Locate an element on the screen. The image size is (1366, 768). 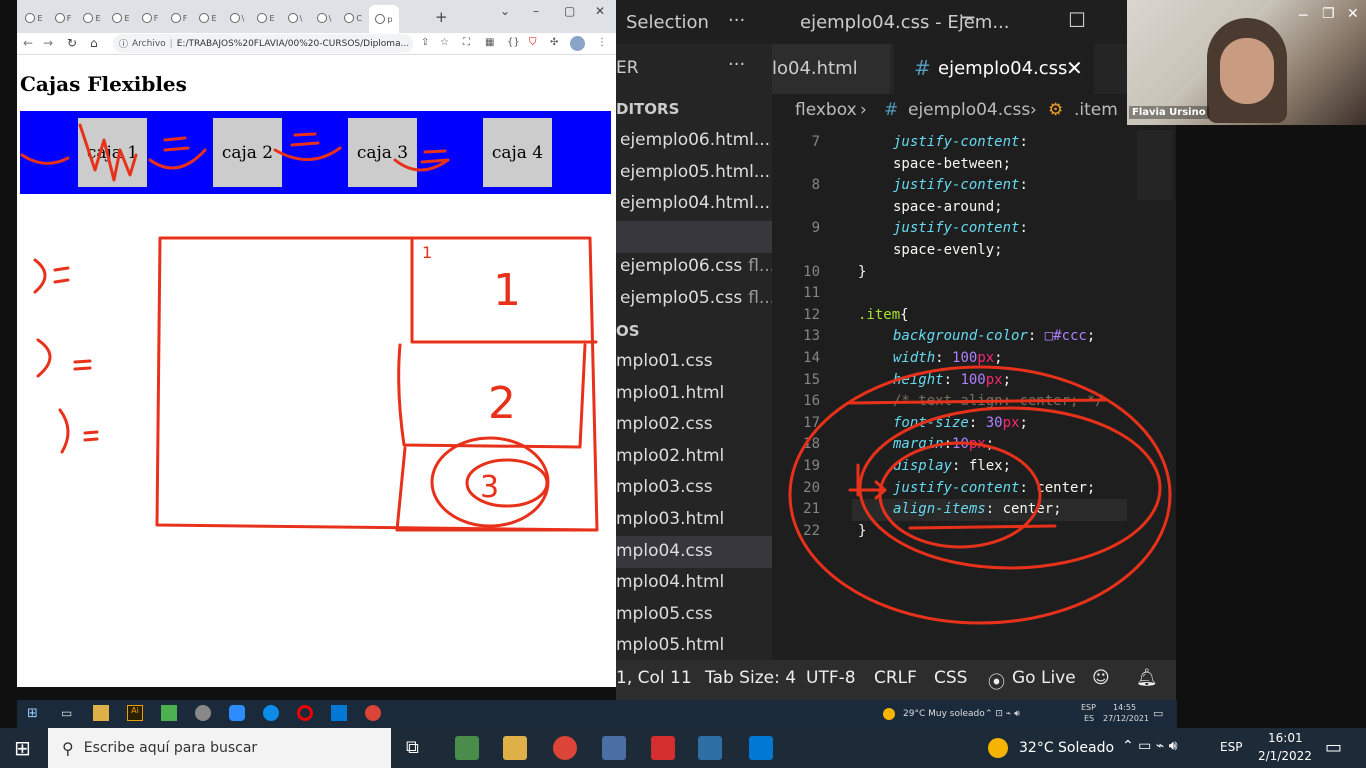
network-app-icon is located at coordinates (614, 748).